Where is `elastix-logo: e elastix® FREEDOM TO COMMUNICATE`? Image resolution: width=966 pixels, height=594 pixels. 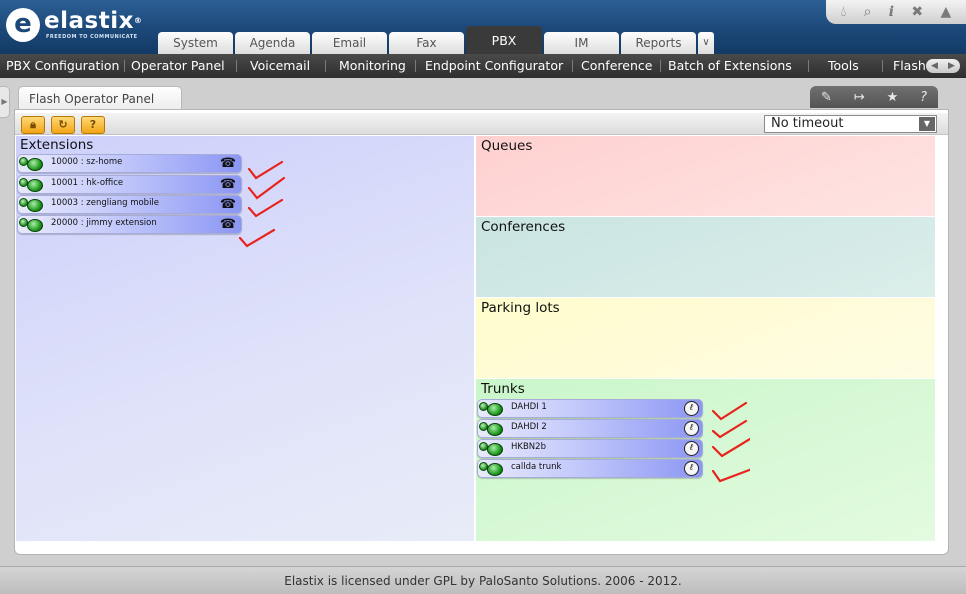
elastix-logo: e elastix® FREEDOM TO COMMUNICATE is located at coordinates (76, 26).